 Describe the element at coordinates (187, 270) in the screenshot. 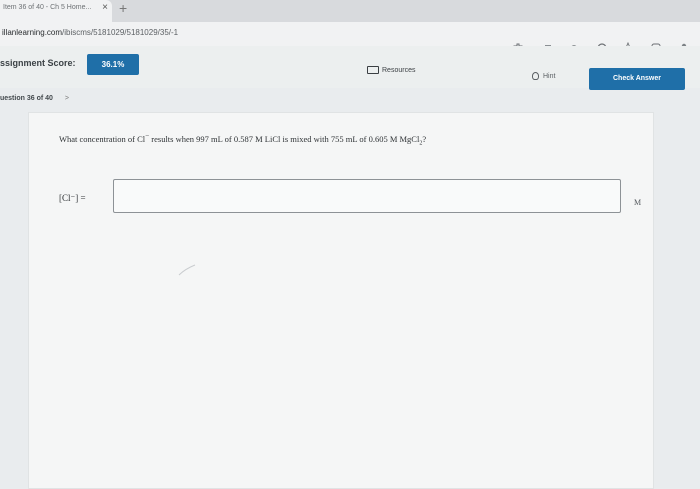

I see `stray-mark` at that location.